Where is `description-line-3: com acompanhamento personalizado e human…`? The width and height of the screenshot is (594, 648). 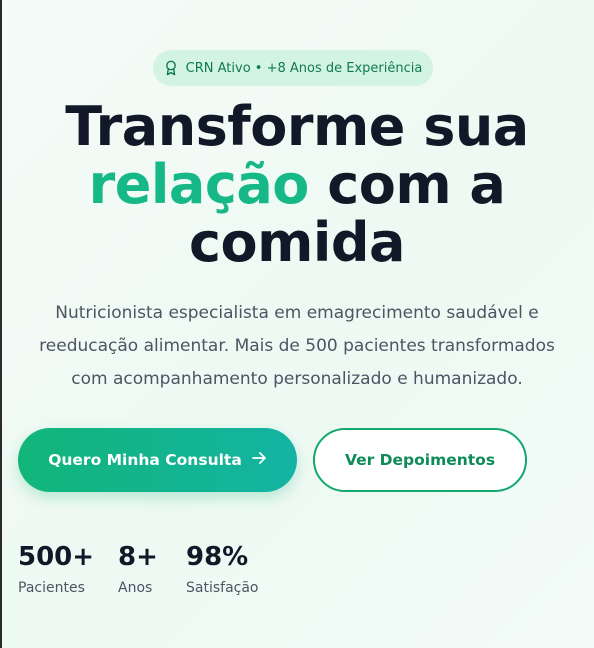 description-line-3: com acompanhamento personalizado e human… is located at coordinates (297, 379).